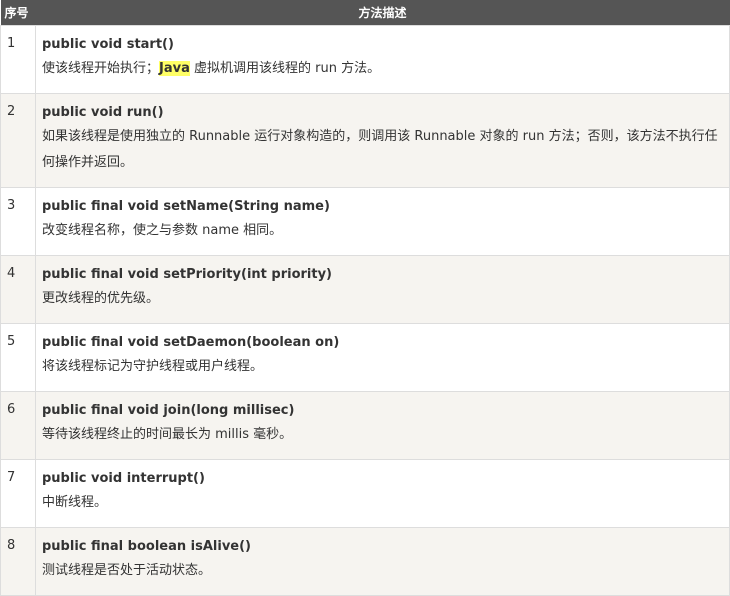 This screenshot has width=730, height=596. I want to click on method-description: 中断线程。, so click(75, 502).